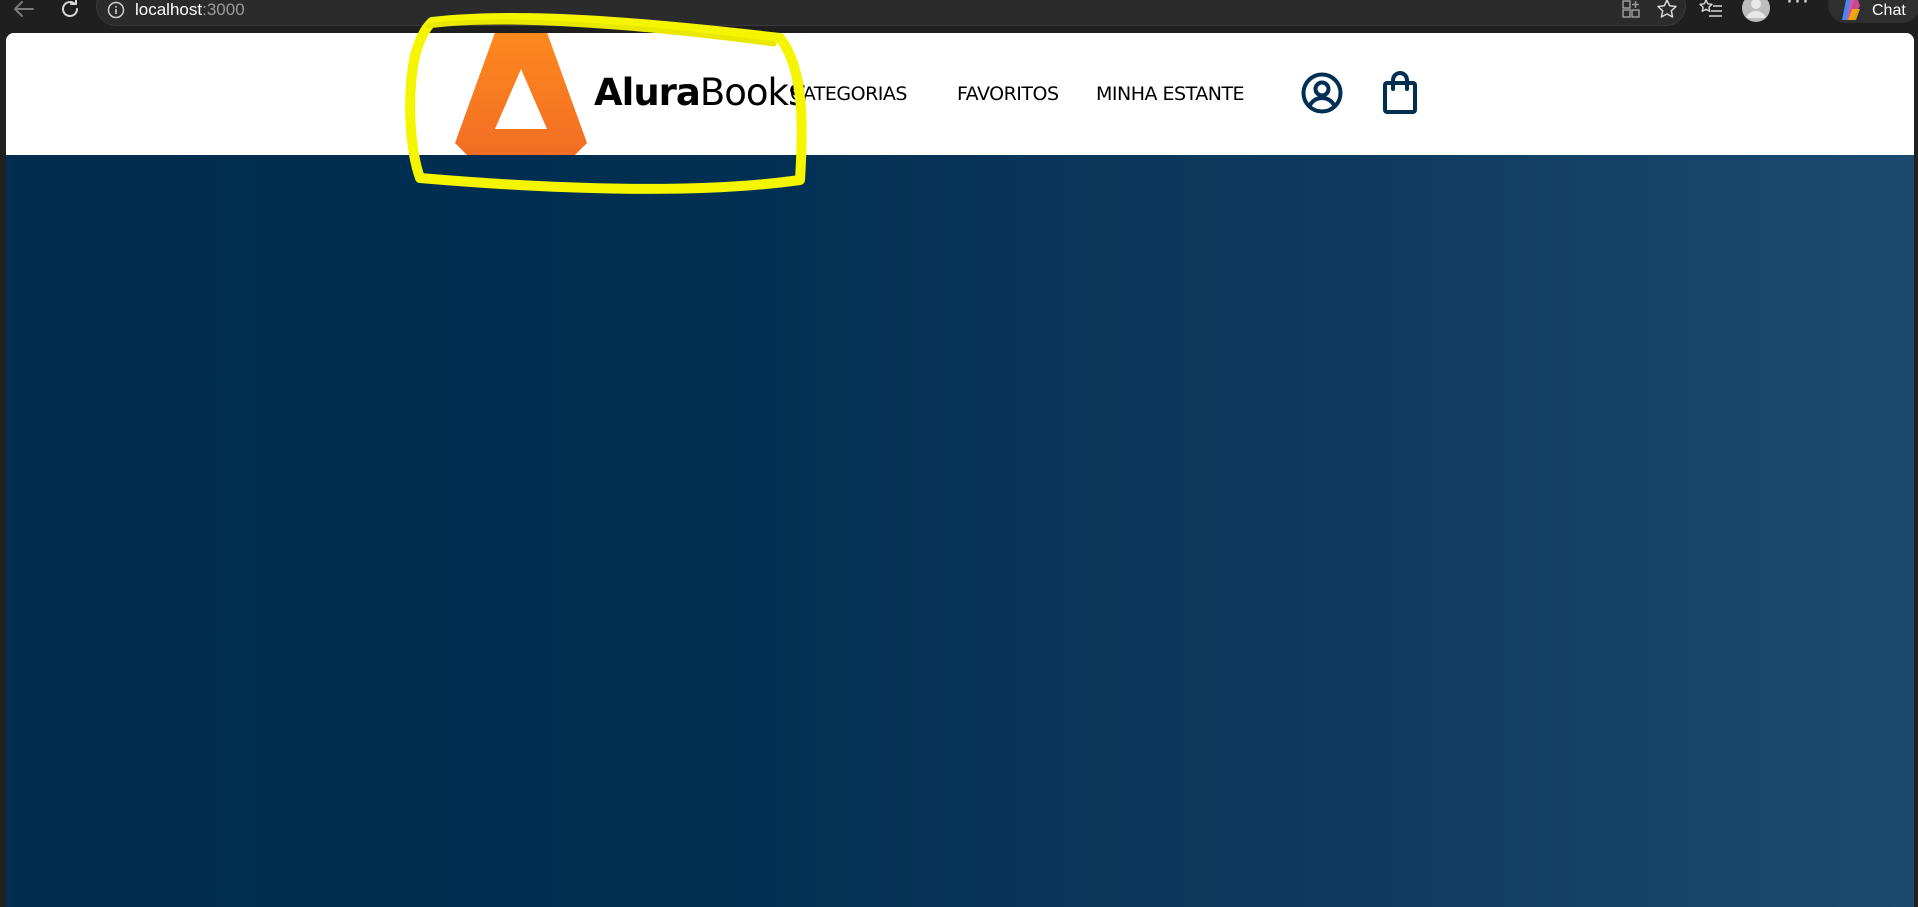  Describe the element at coordinates (1008, 94) in the screenshot. I see `nav-favoritos: FAVORITOS` at that location.